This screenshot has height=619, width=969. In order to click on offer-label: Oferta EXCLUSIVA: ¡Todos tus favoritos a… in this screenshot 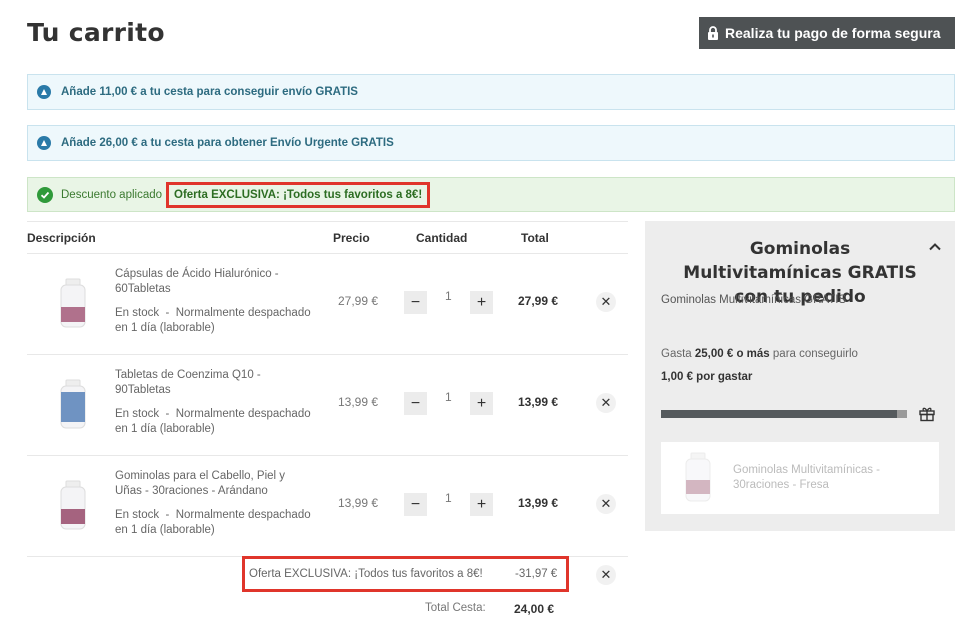, I will do `click(366, 574)`.